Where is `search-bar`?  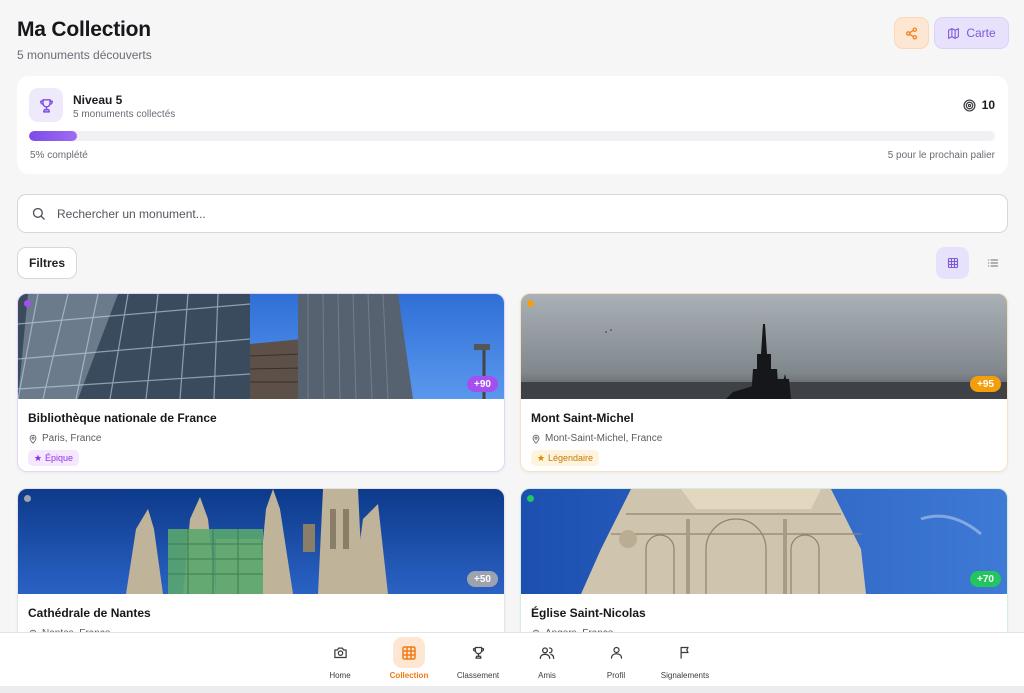
search-bar is located at coordinates (512, 213).